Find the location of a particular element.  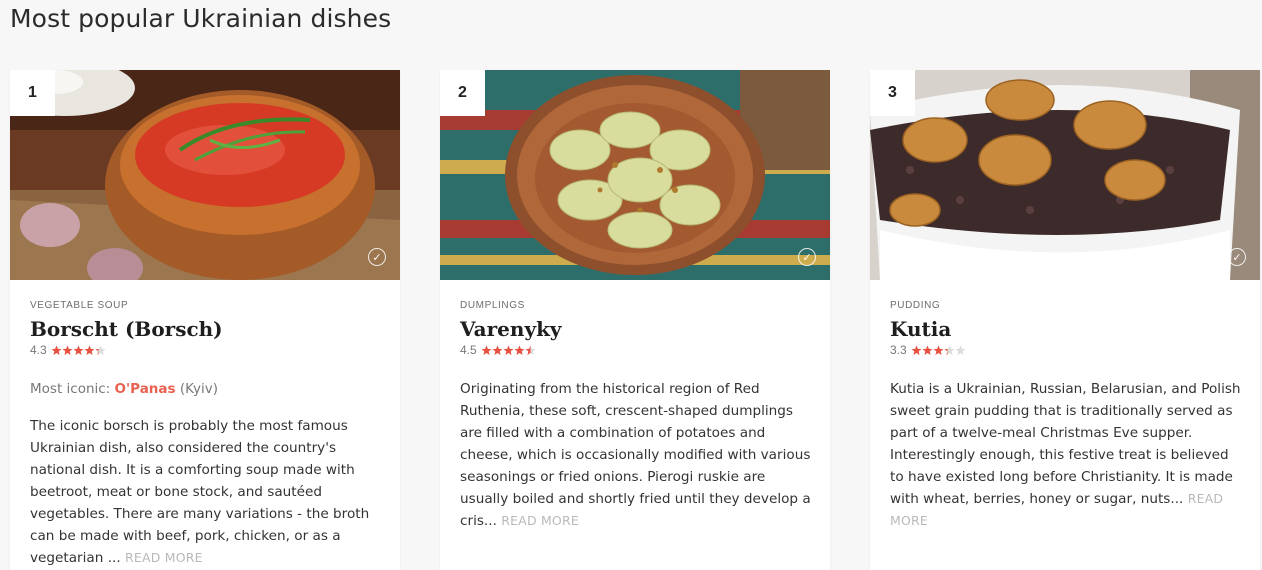

rating: 4.3 is located at coordinates (207, 350).